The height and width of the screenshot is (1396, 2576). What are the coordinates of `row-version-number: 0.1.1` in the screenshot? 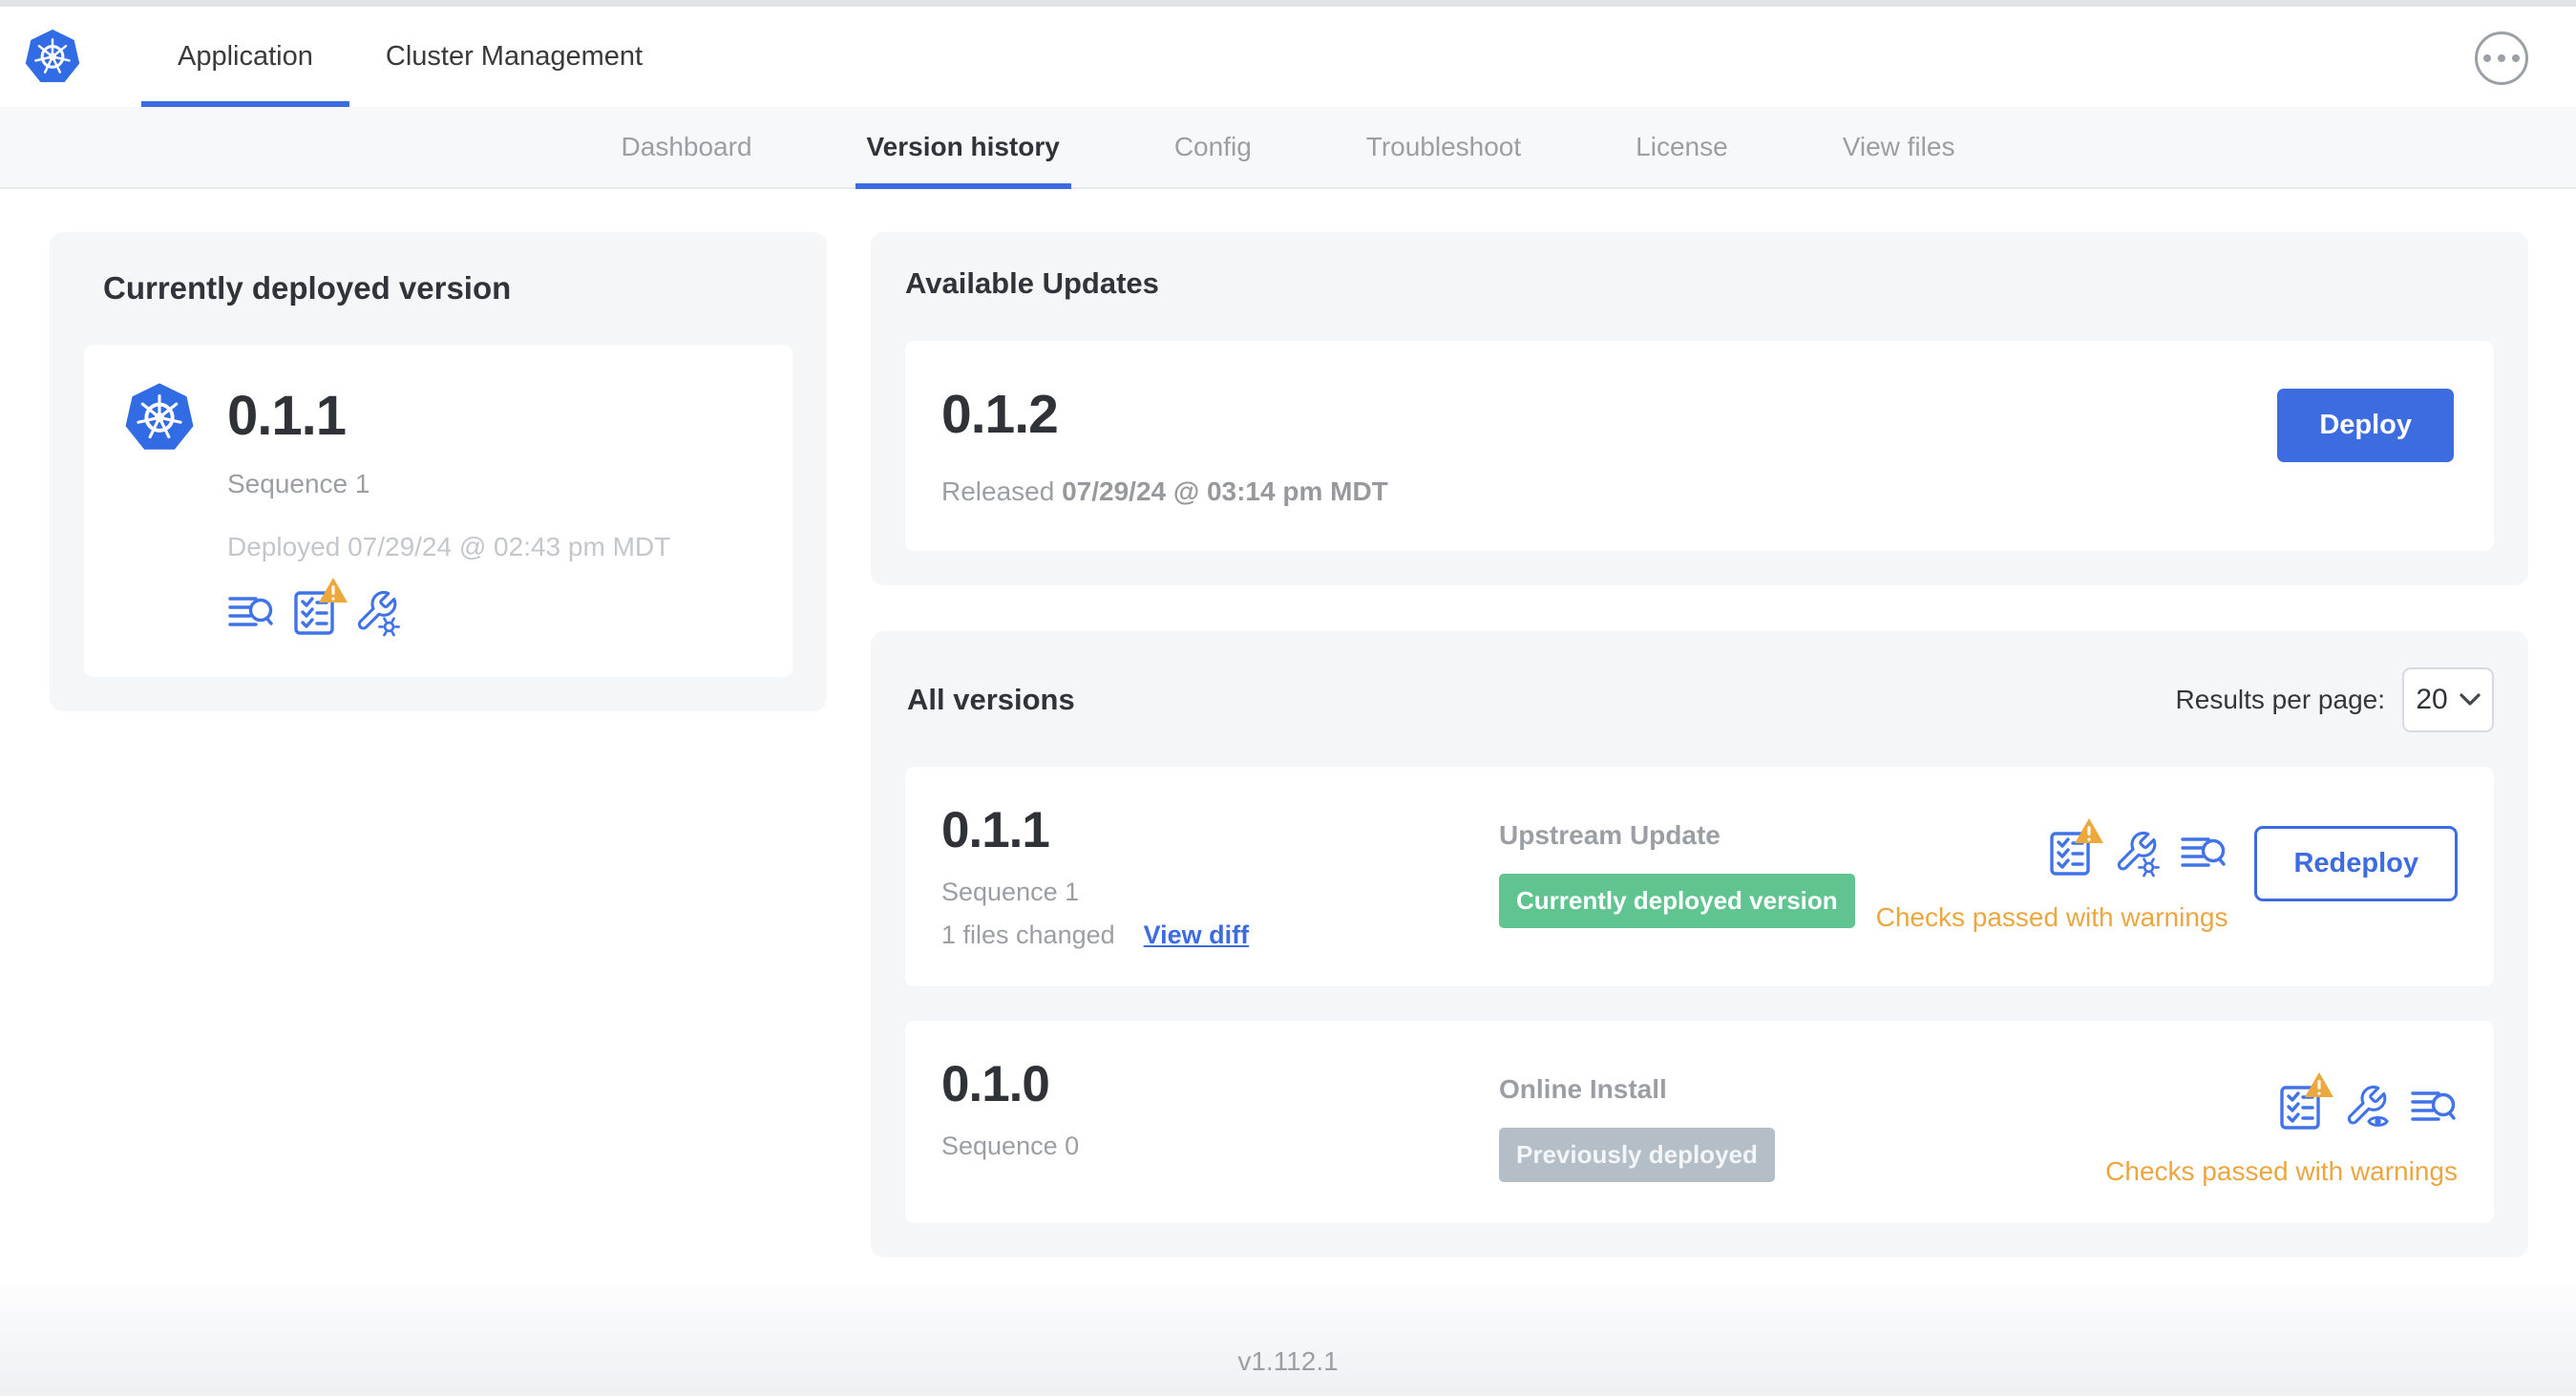 It's located at (995, 830).